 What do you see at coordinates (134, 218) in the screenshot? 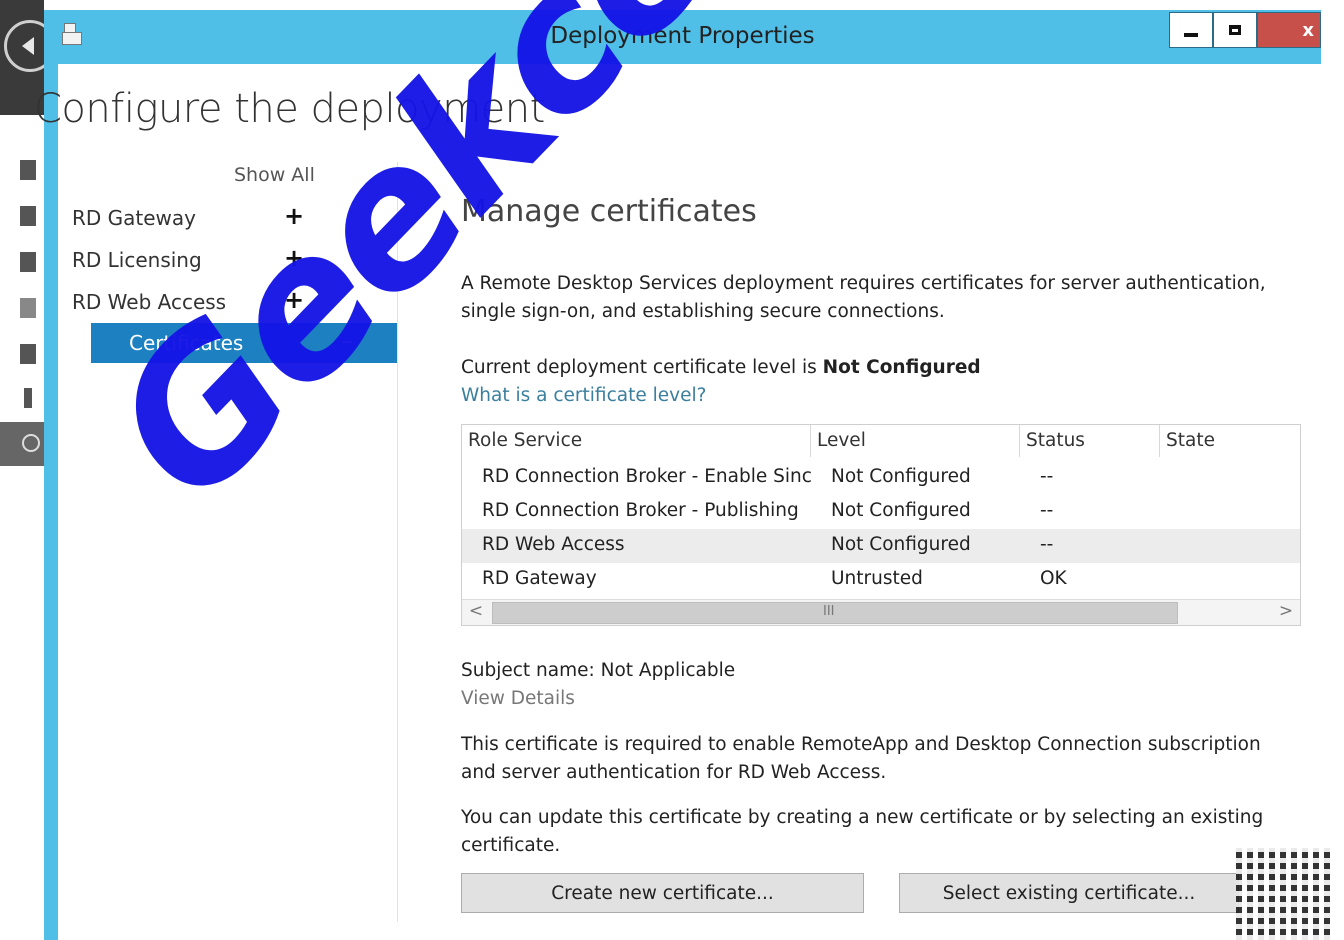
I see `nav-item-label: RD Gateway` at bounding box center [134, 218].